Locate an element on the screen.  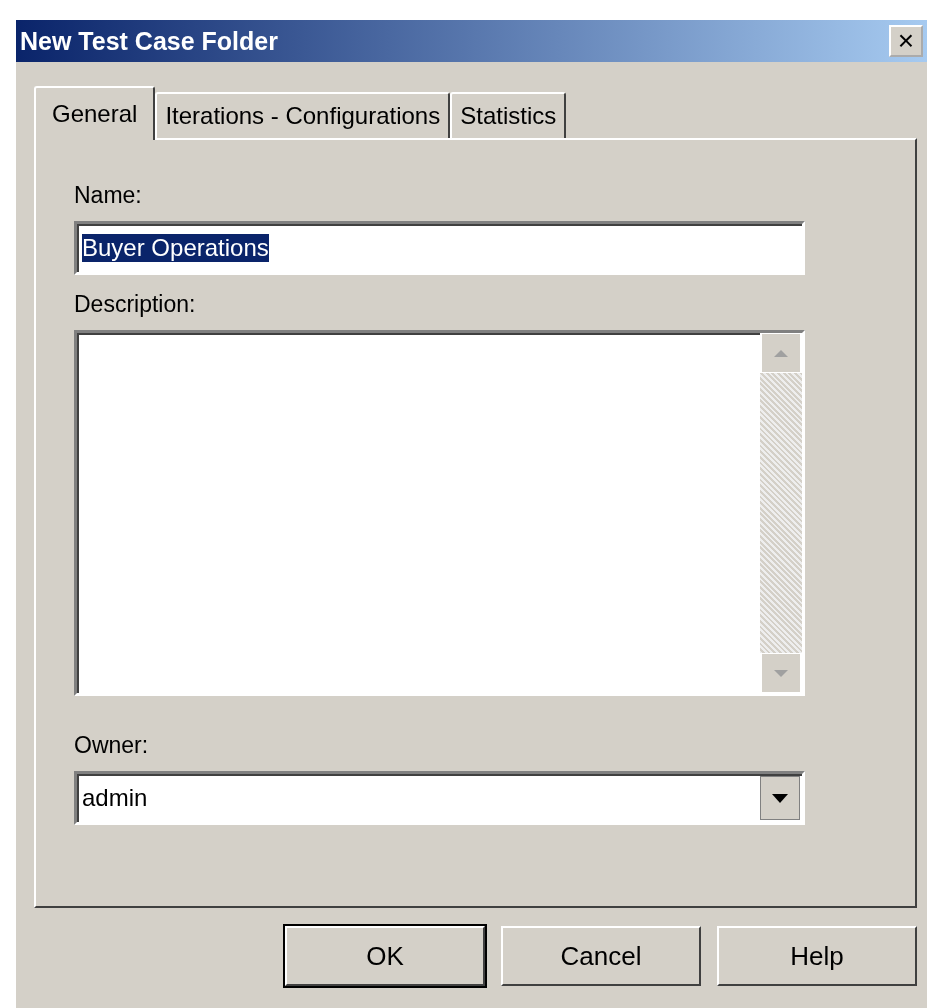
dropdown-arrow-icon is located at coordinates (780, 798).